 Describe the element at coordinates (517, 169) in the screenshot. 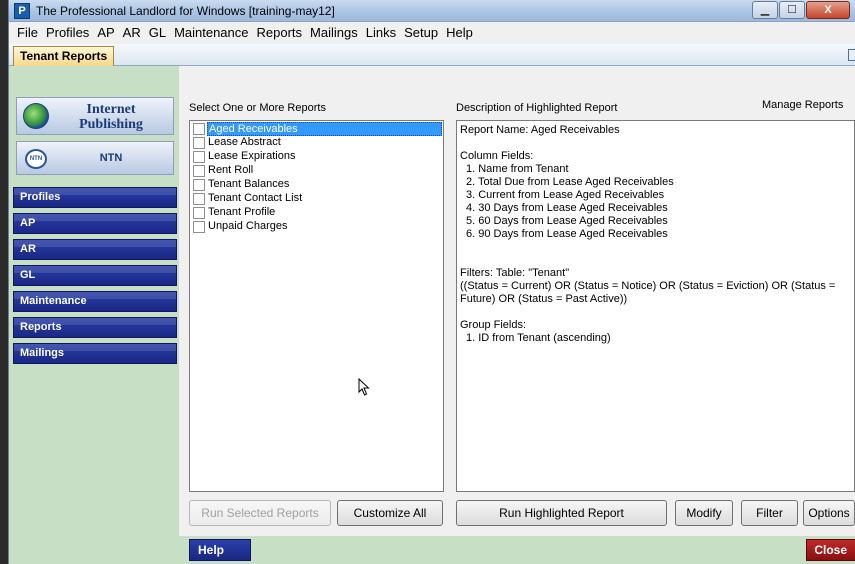

I see `column-field: 1. Name from Tenant` at that location.